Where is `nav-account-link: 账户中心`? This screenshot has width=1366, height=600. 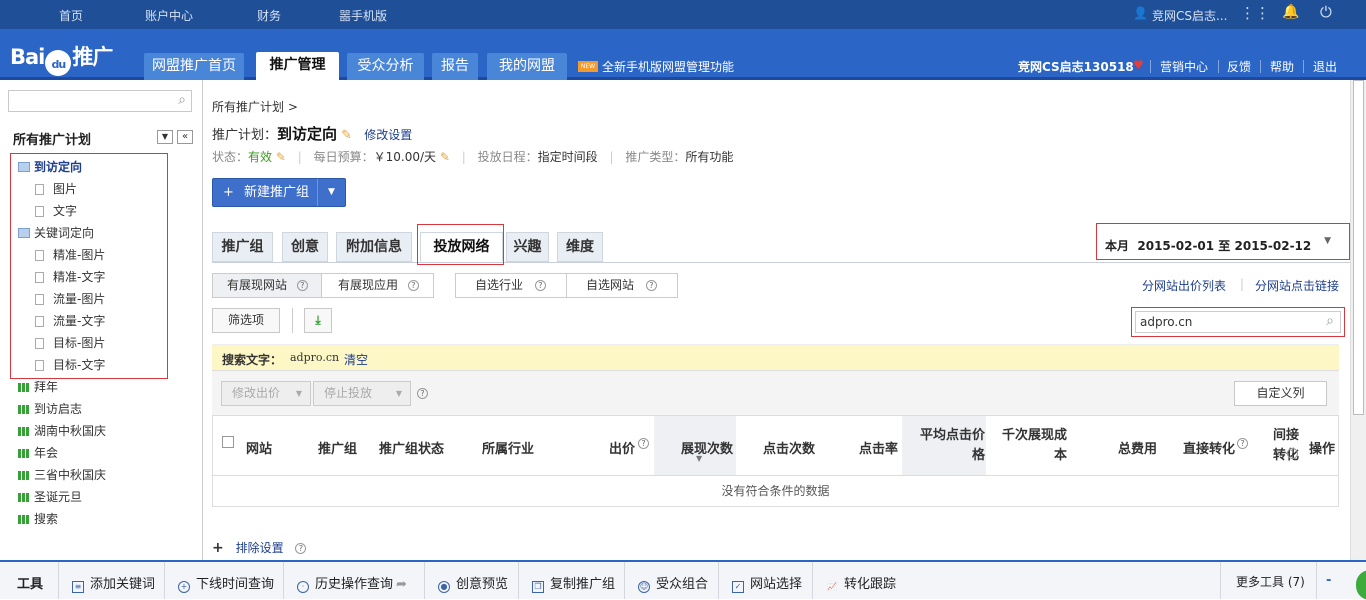 nav-account-link: 账户中心 is located at coordinates (169, 15).